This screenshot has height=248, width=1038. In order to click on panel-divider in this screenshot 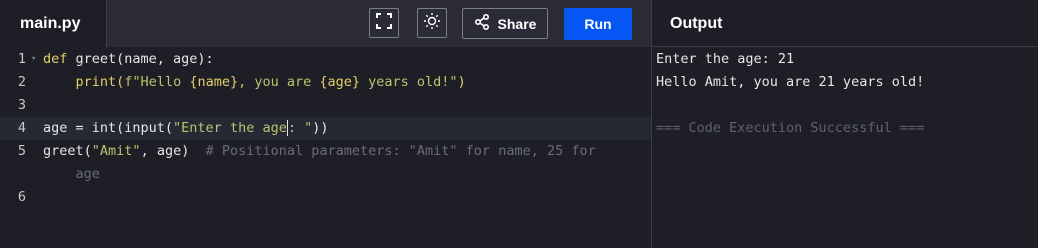, I will do `click(651, 124)`.